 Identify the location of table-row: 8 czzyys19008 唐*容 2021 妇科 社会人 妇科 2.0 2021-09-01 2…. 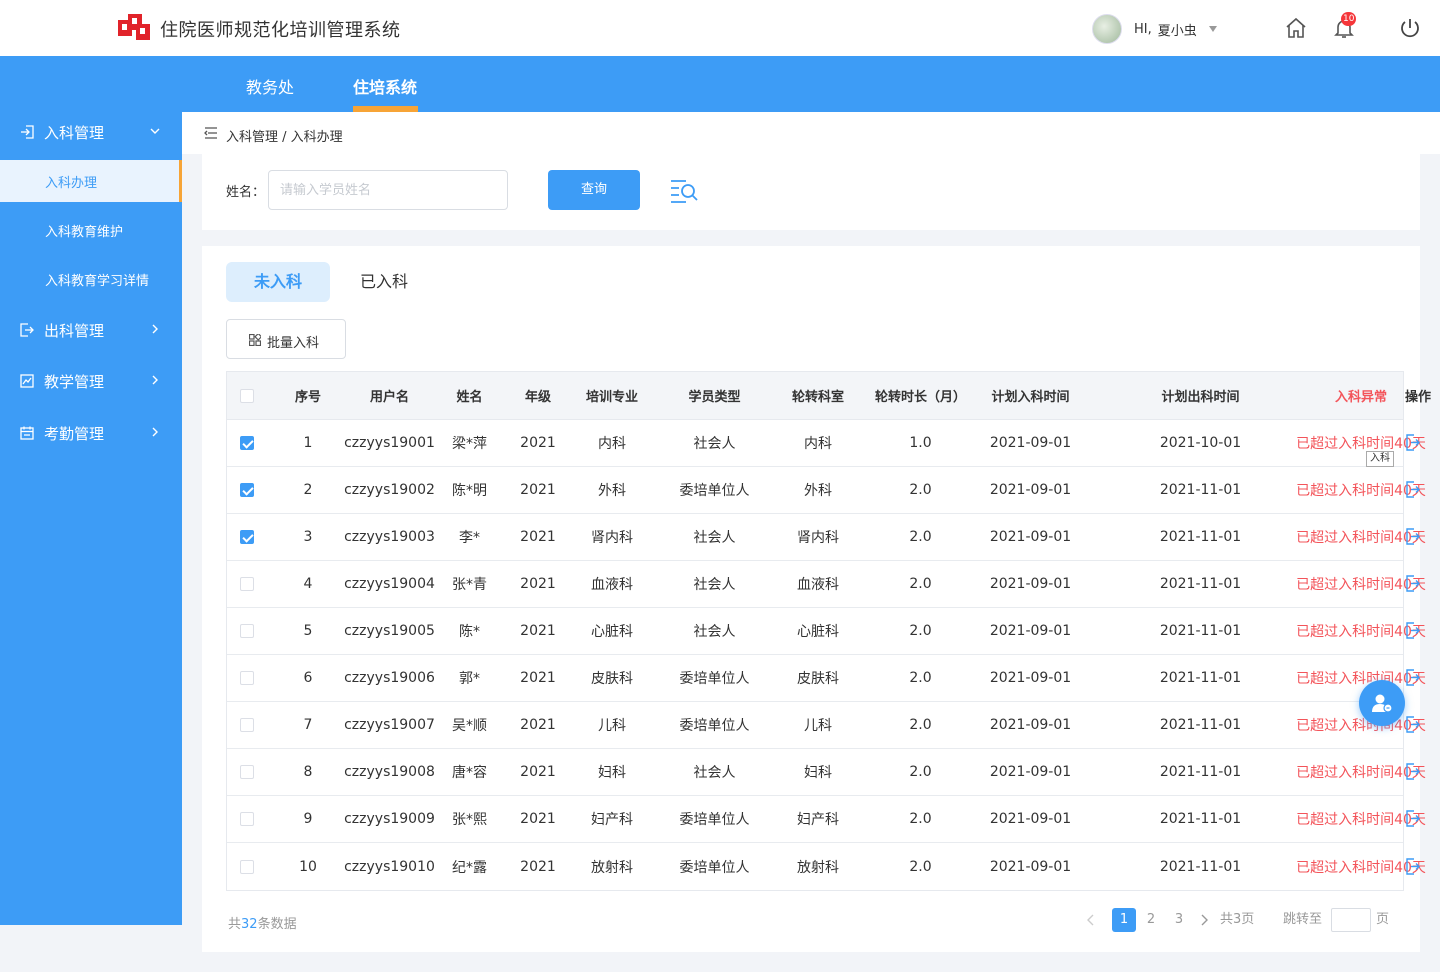
(826, 772).